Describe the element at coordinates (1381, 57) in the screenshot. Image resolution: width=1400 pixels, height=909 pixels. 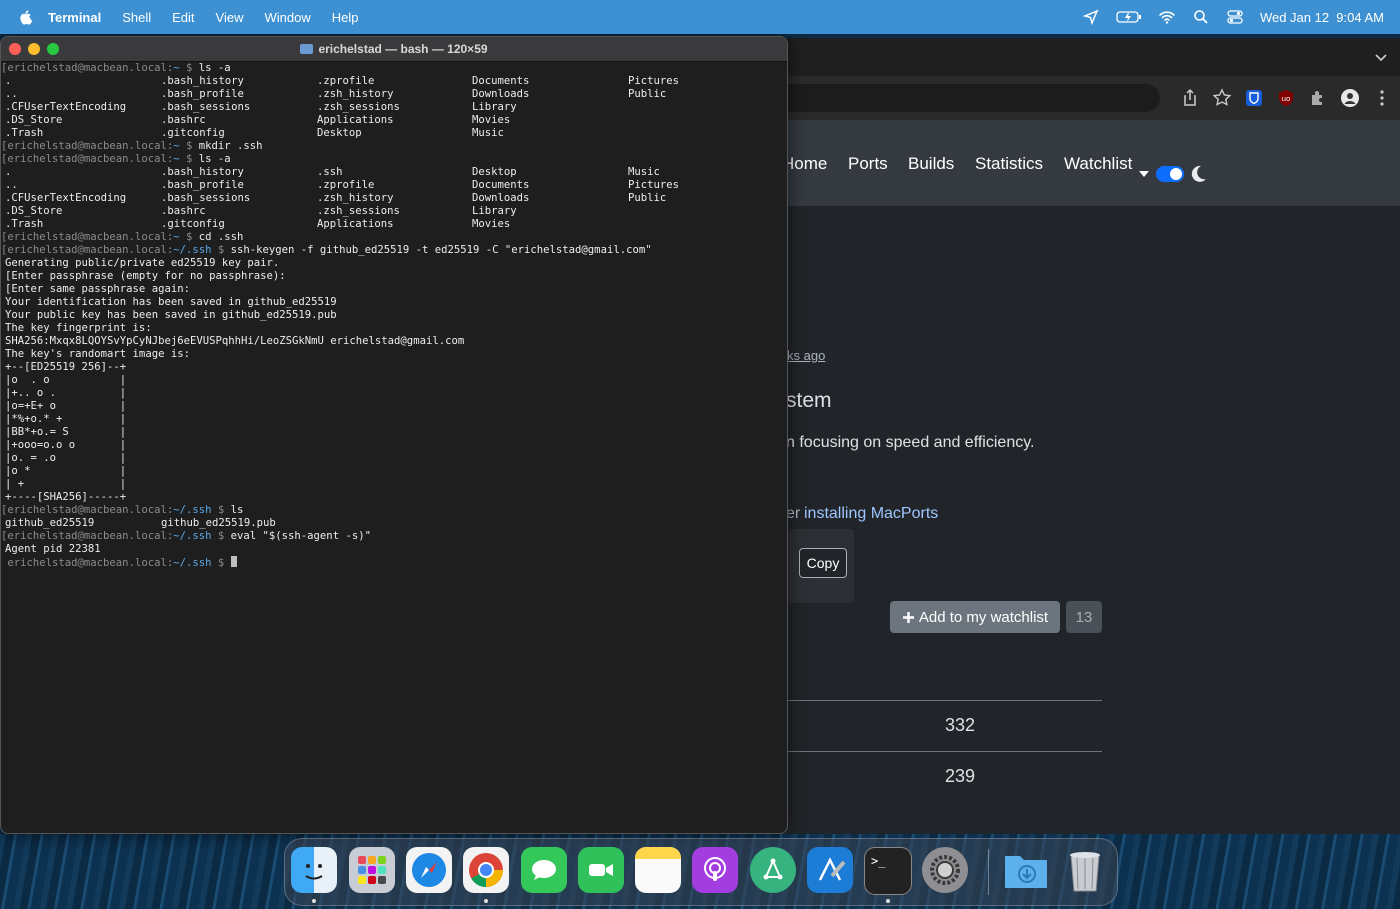
I see `chevron-down-icon` at that location.